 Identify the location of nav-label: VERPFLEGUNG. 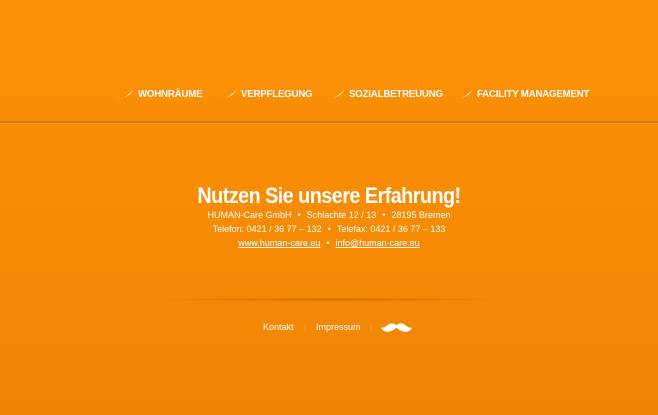
(277, 94).